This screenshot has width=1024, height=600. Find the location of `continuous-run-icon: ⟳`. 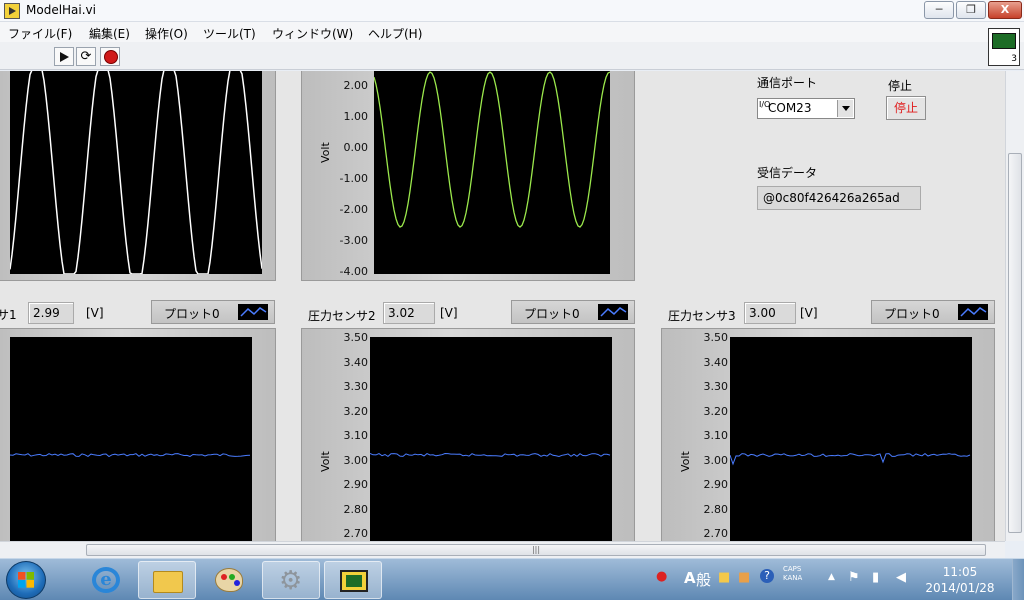

continuous-run-icon: ⟳ is located at coordinates (86, 56).